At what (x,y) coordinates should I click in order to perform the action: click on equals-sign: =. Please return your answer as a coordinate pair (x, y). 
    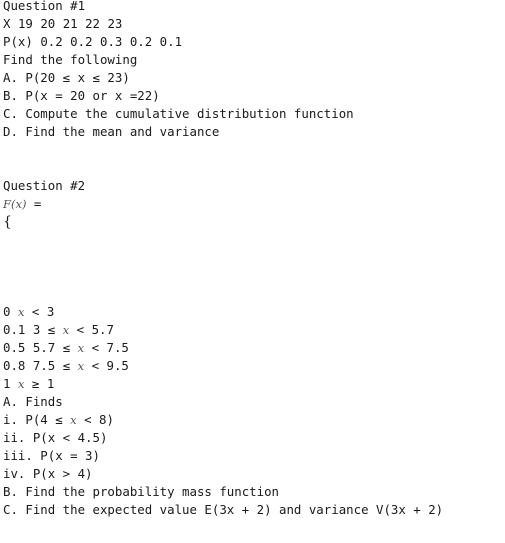
    Looking at the image, I should click on (34, 203).